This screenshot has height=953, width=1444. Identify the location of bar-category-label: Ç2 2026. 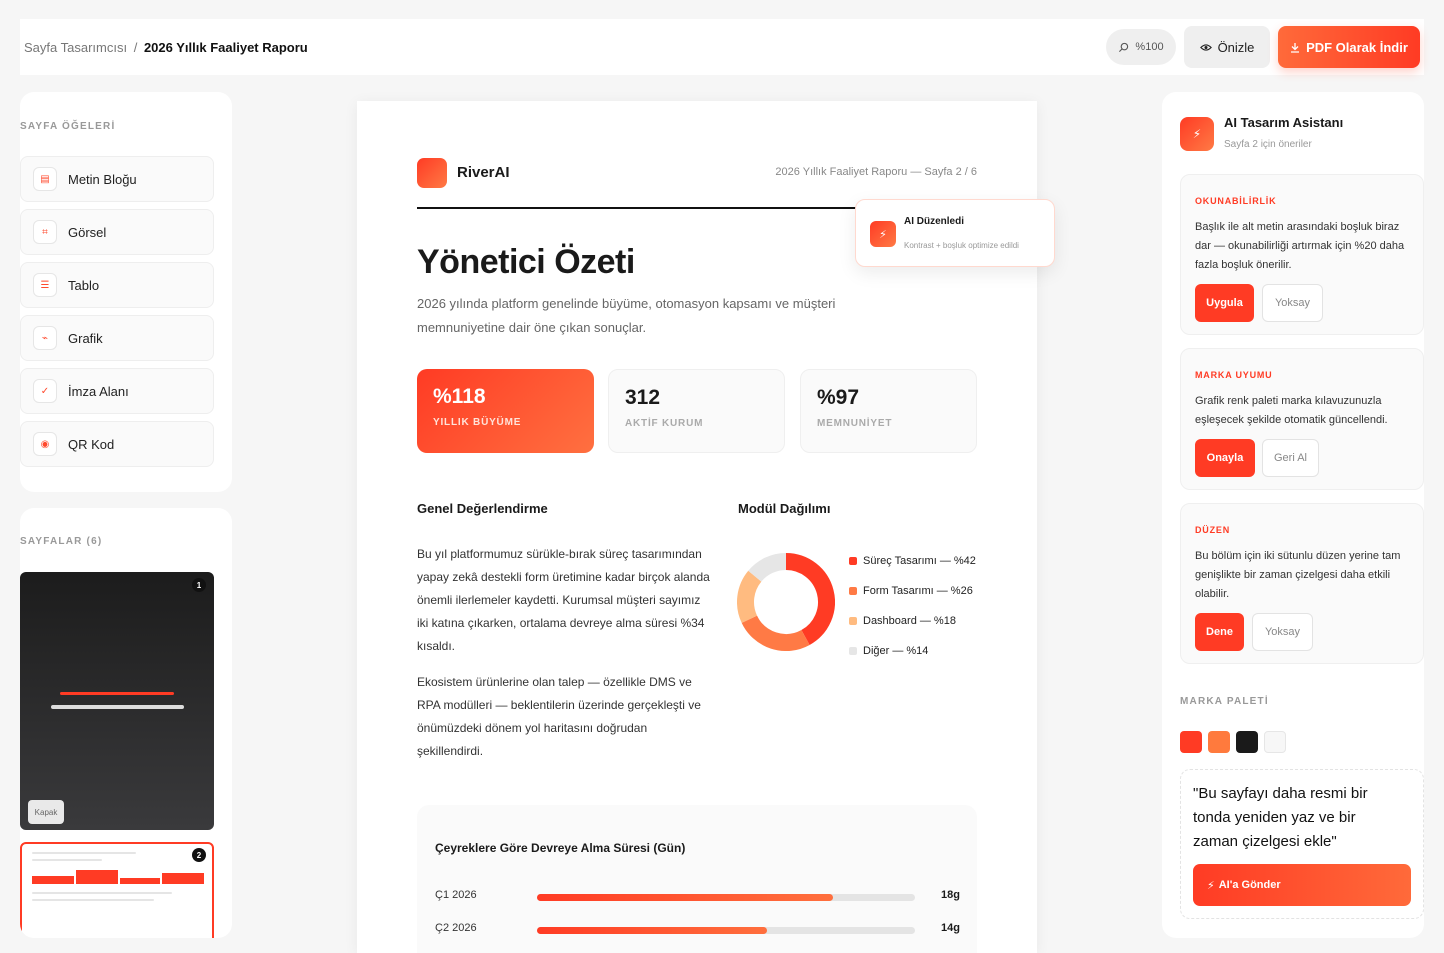
(456, 928).